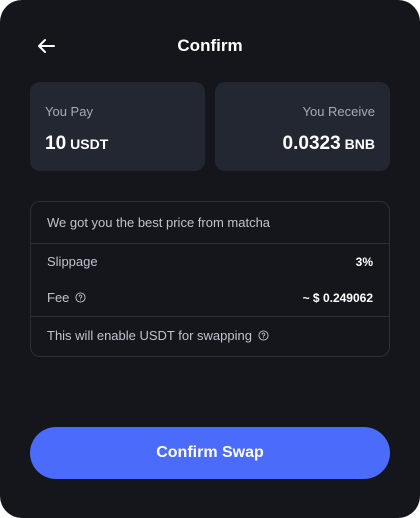 This screenshot has height=518, width=420. Describe the element at coordinates (364, 262) in the screenshot. I see `slippage-value: 3%` at that location.